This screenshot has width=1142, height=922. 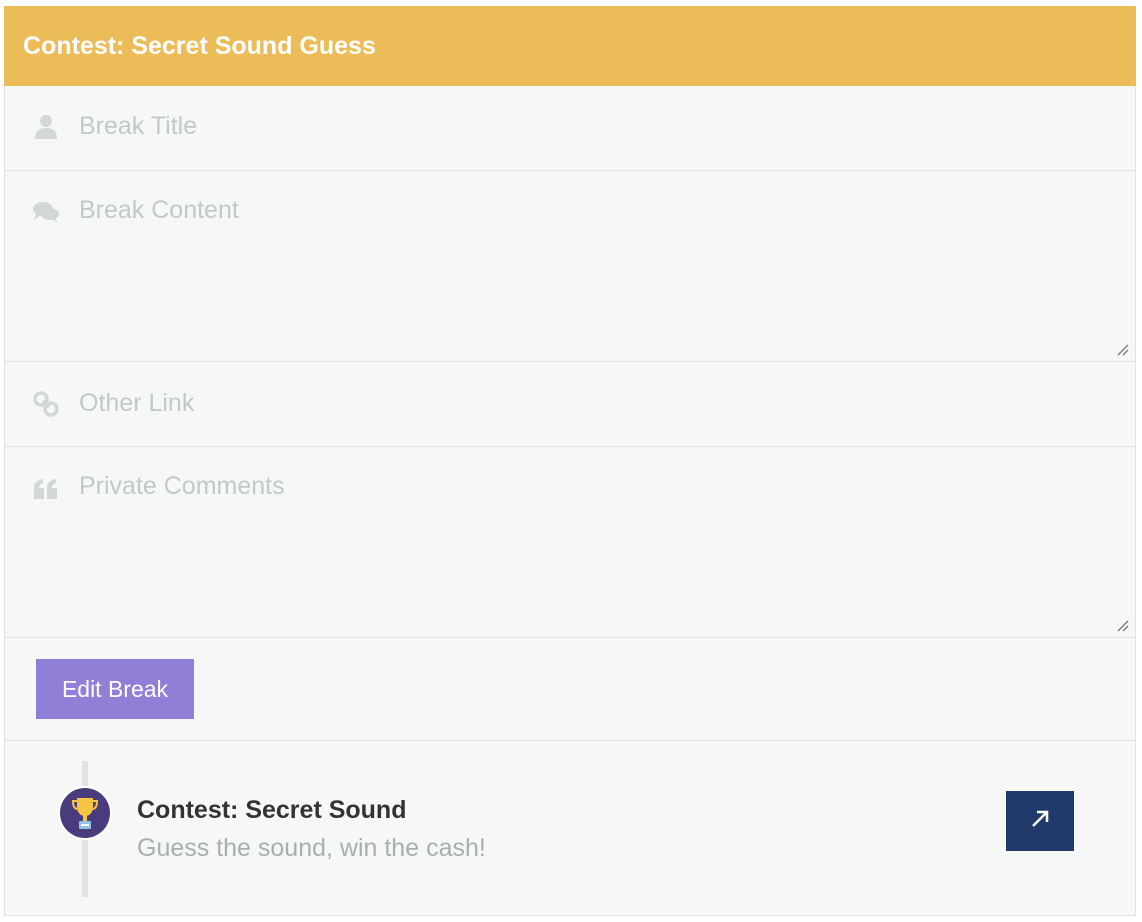 I want to click on other-link-placeholder: Other Link, so click(x=137, y=403).